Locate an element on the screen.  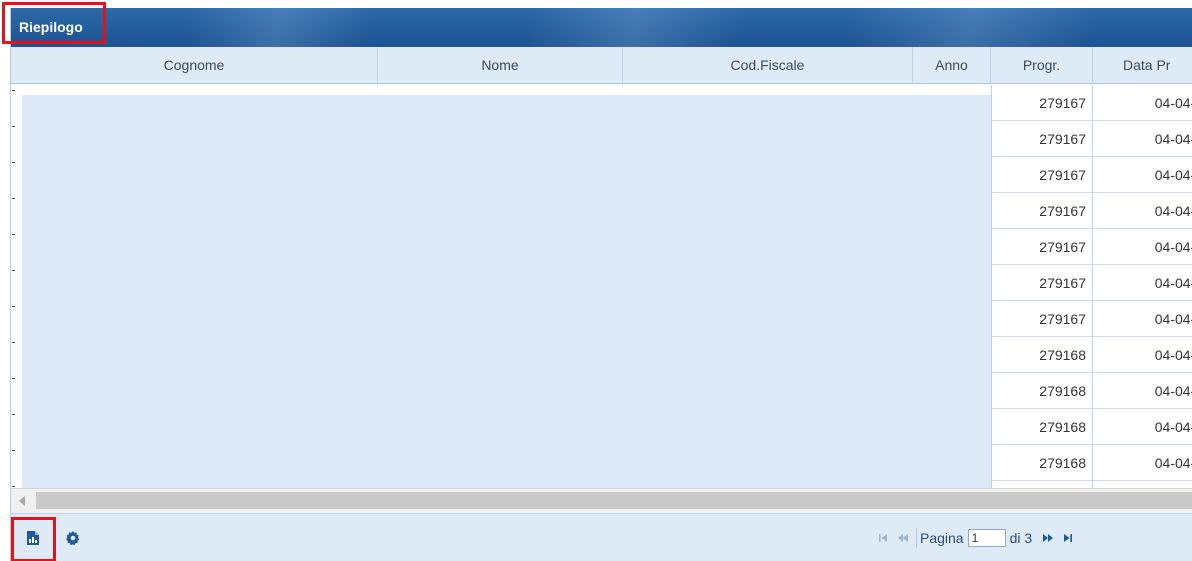
column-header-cognome: Cognome is located at coordinates (194, 65).